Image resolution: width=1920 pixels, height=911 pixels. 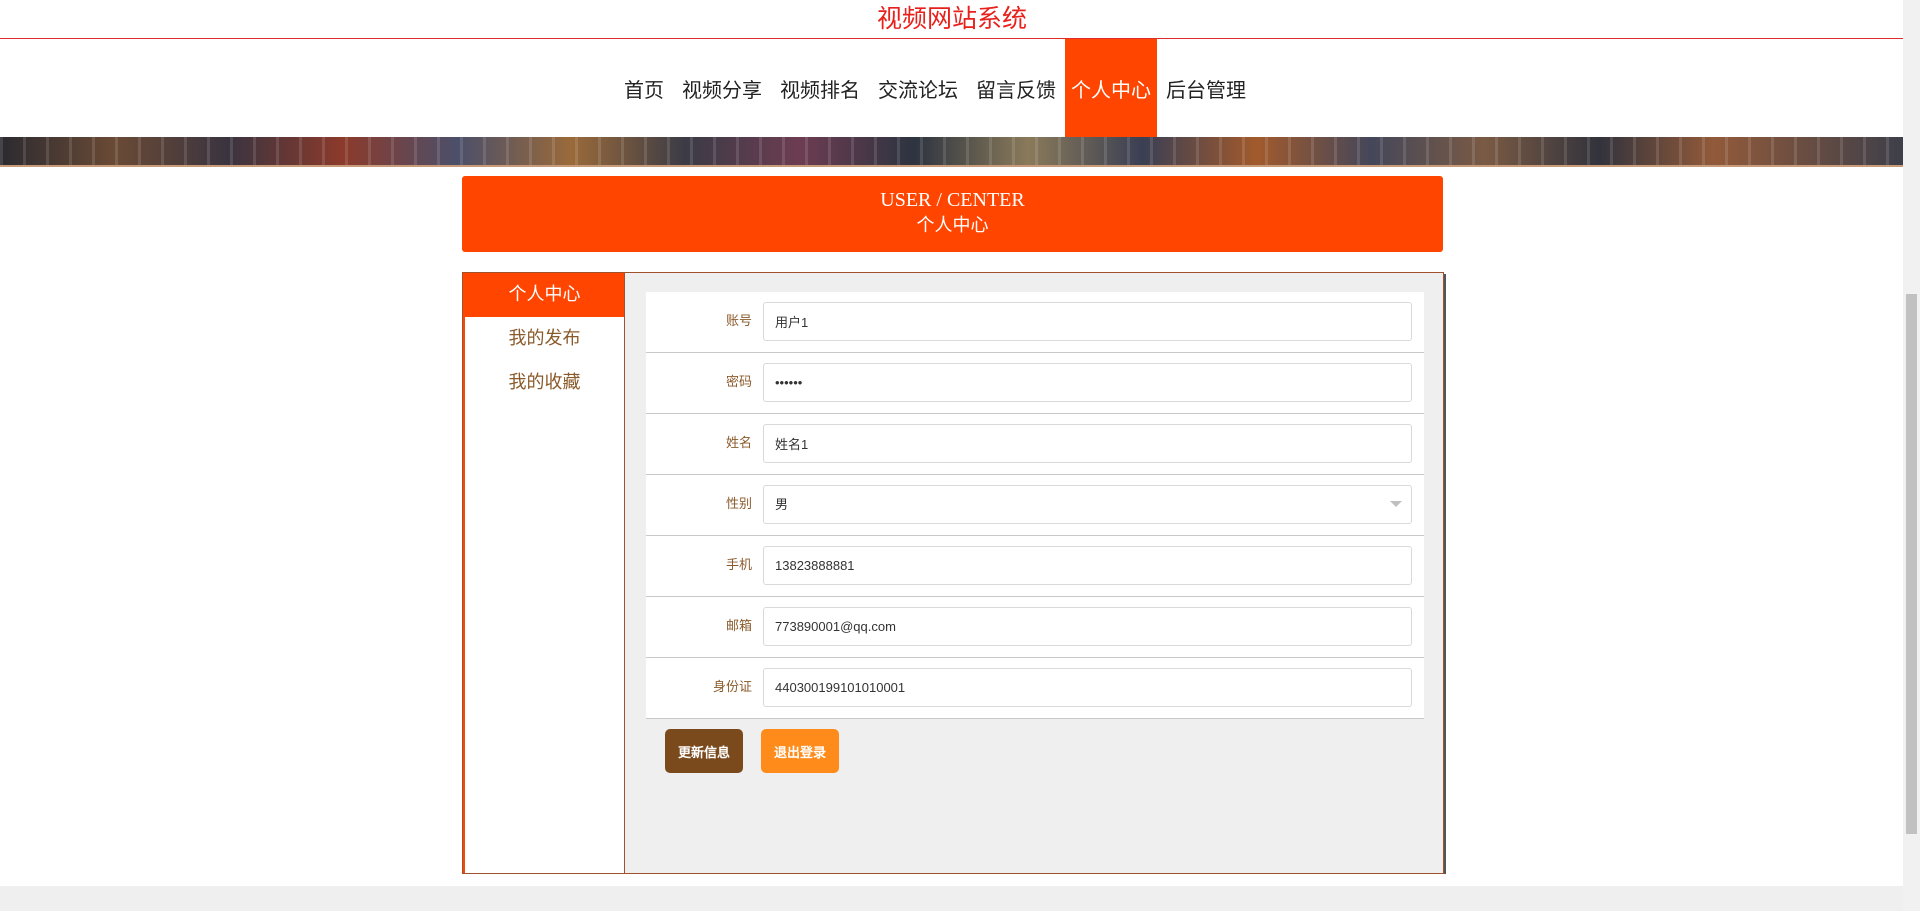 I want to click on form-row-id-card: 身份证, so click(x=1035, y=688).